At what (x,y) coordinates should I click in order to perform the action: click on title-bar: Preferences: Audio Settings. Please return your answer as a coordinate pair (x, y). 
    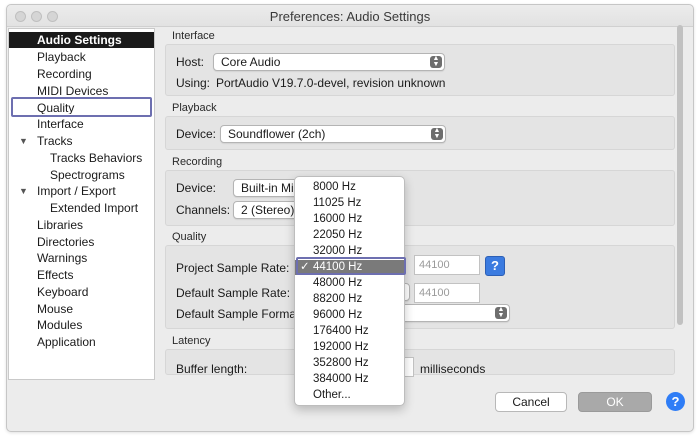
    Looking at the image, I should click on (350, 16).